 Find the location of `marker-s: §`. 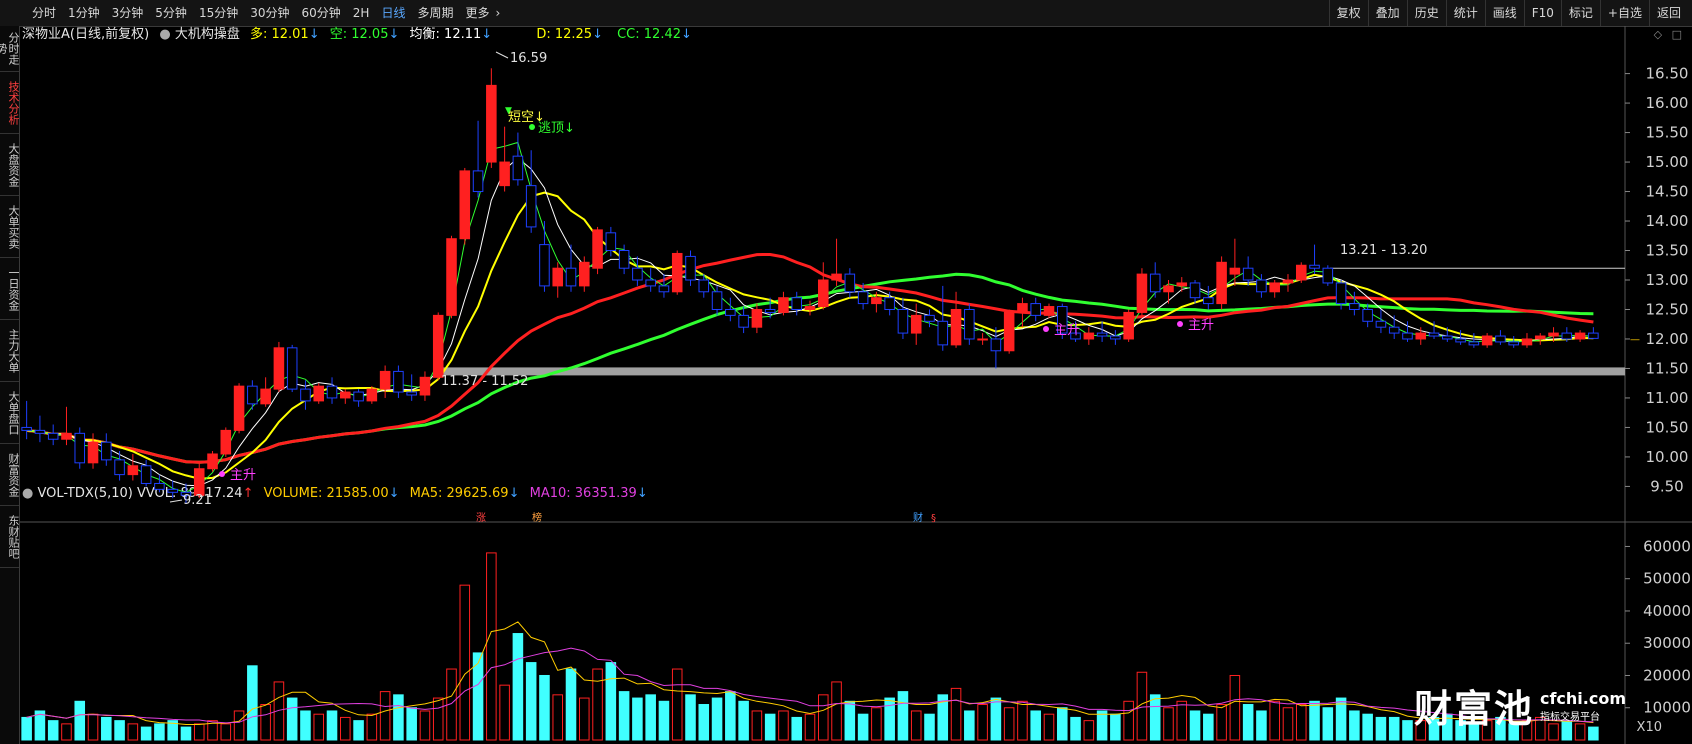

marker-s: § is located at coordinates (933, 518).